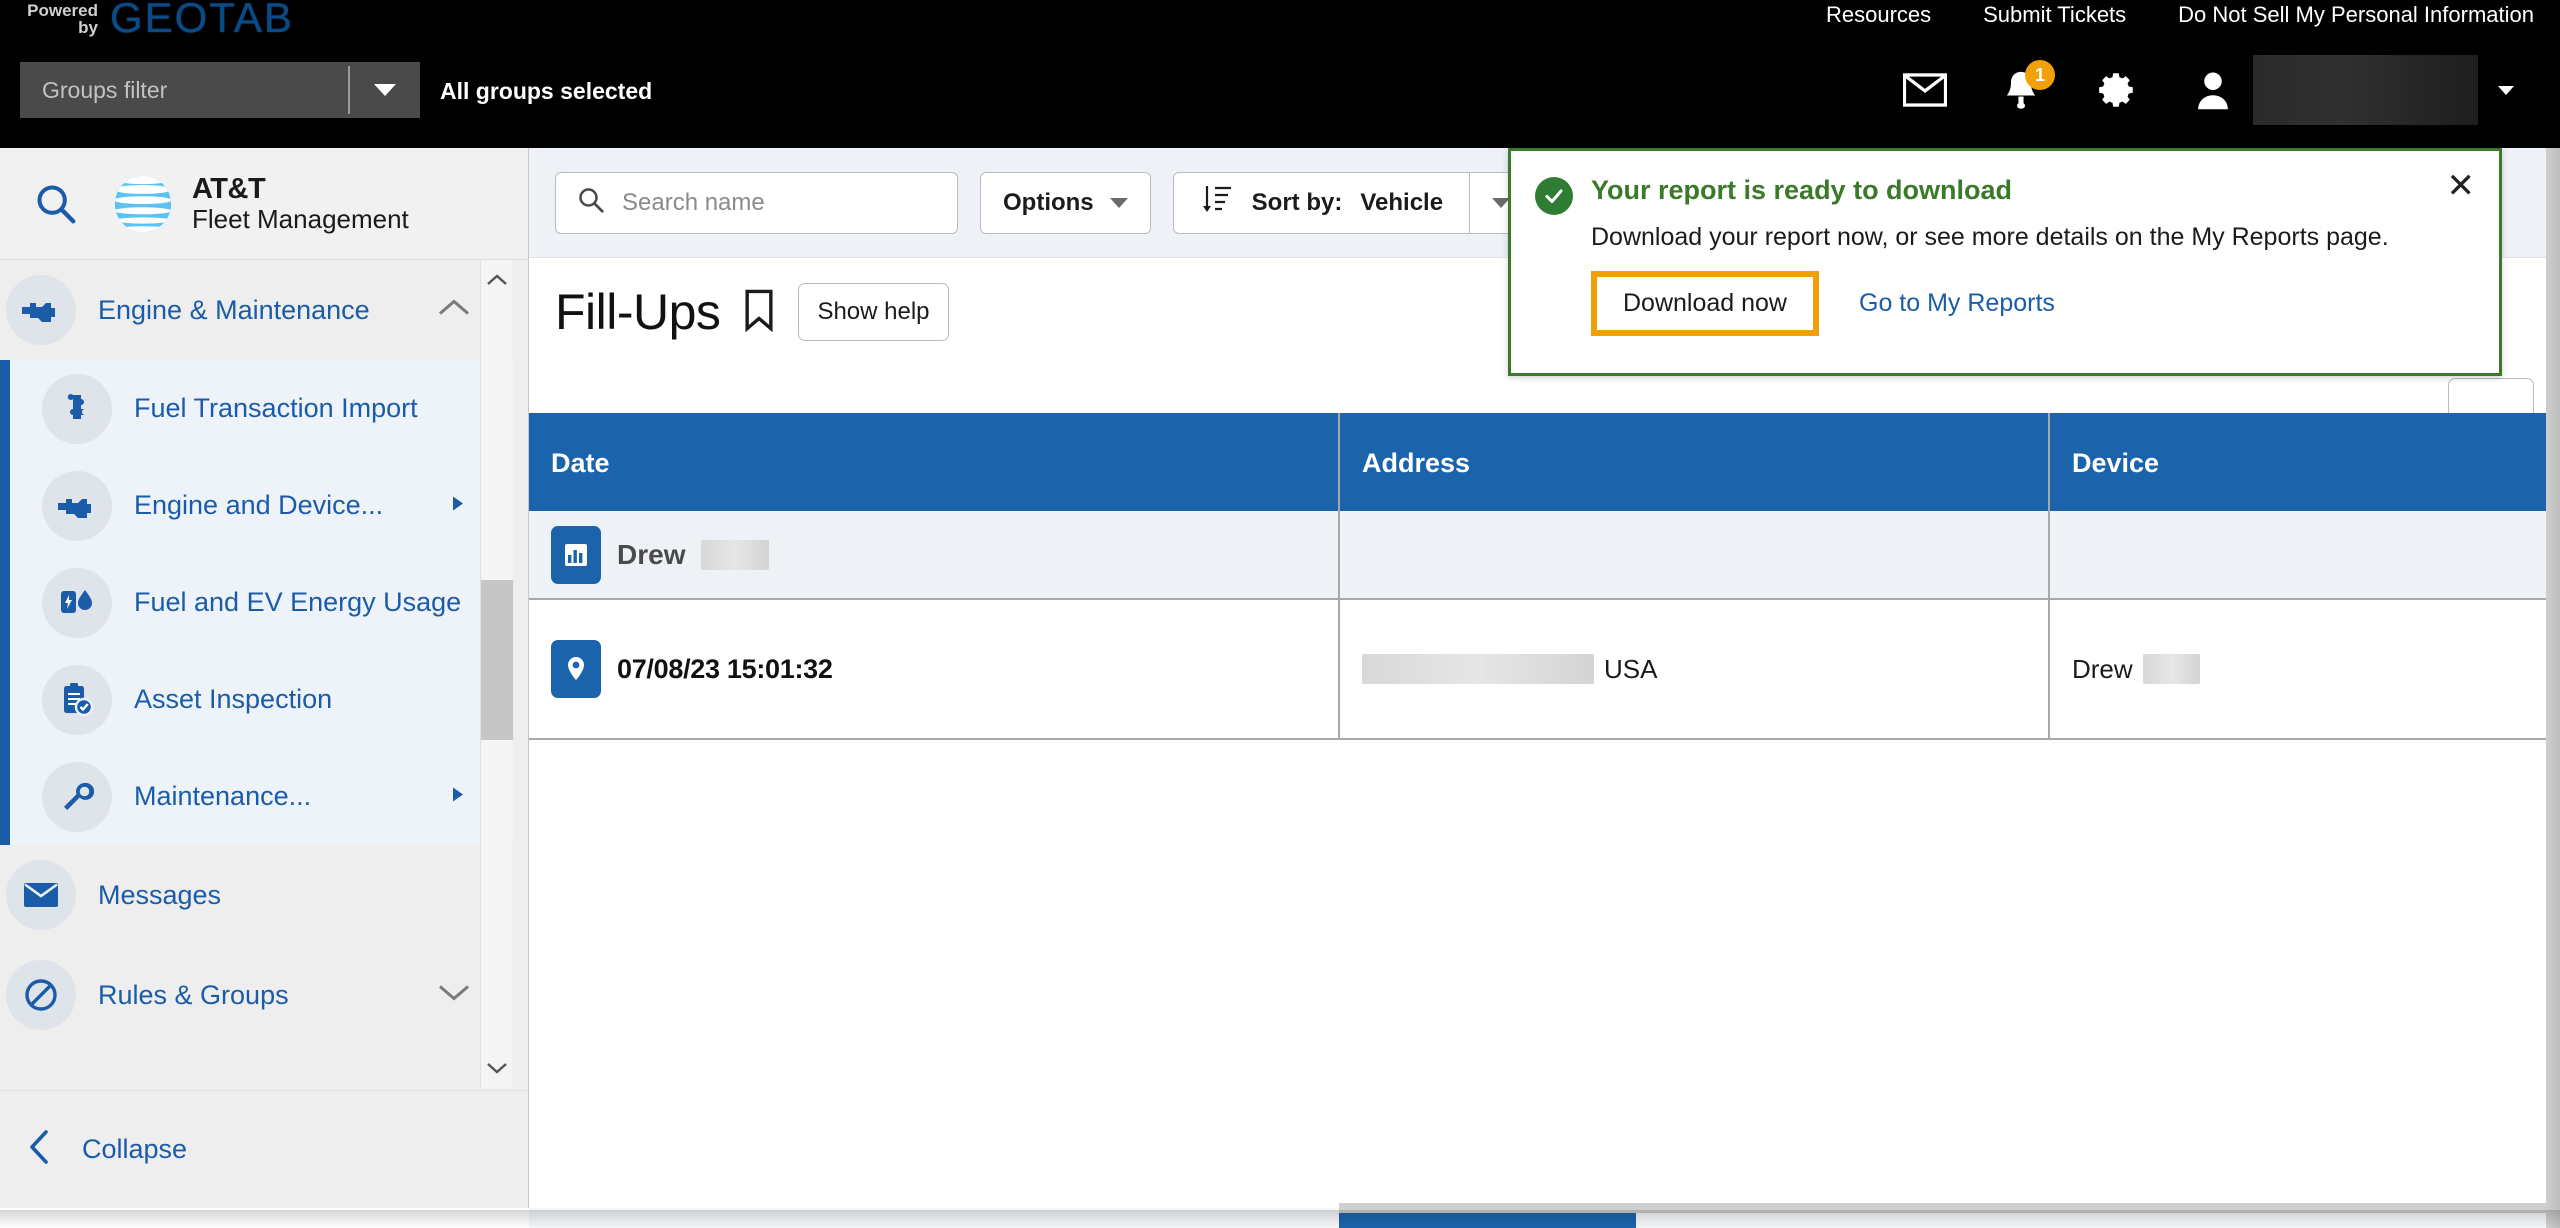 Image resolution: width=2560 pixels, height=1228 pixels. I want to click on powered-by-line1: Powered, so click(62, 10).